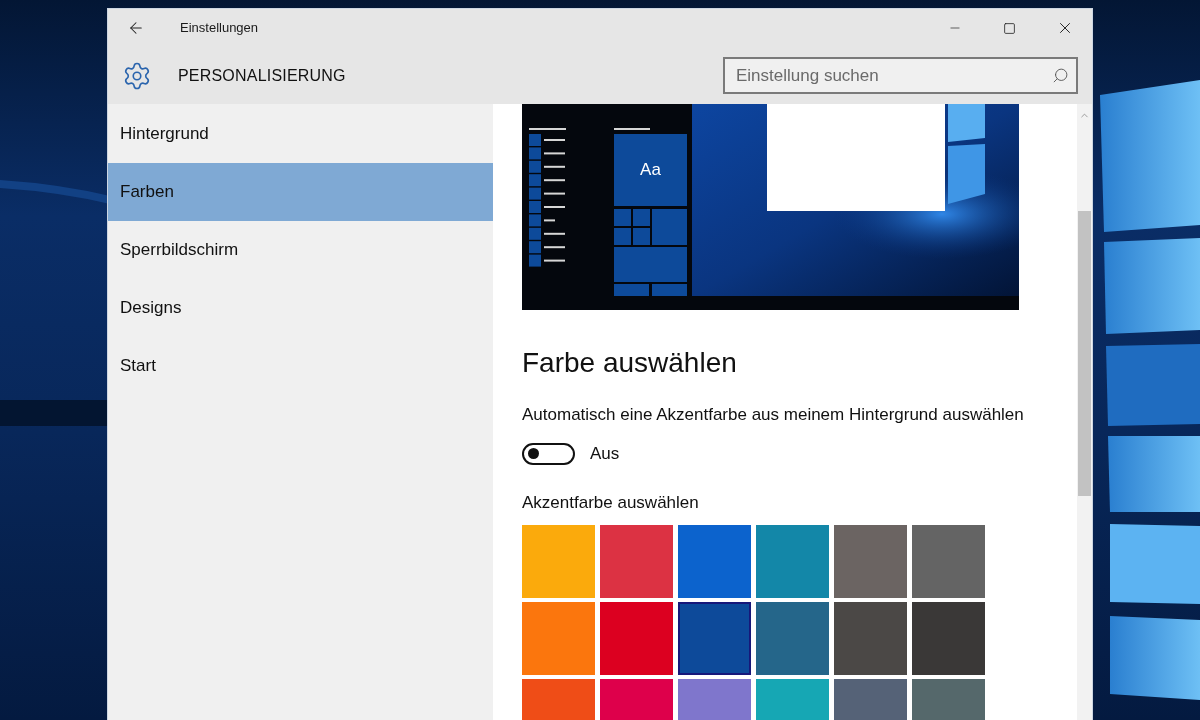 The height and width of the screenshot is (720, 1200). I want to click on sidebar-item: Start, so click(300, 366).